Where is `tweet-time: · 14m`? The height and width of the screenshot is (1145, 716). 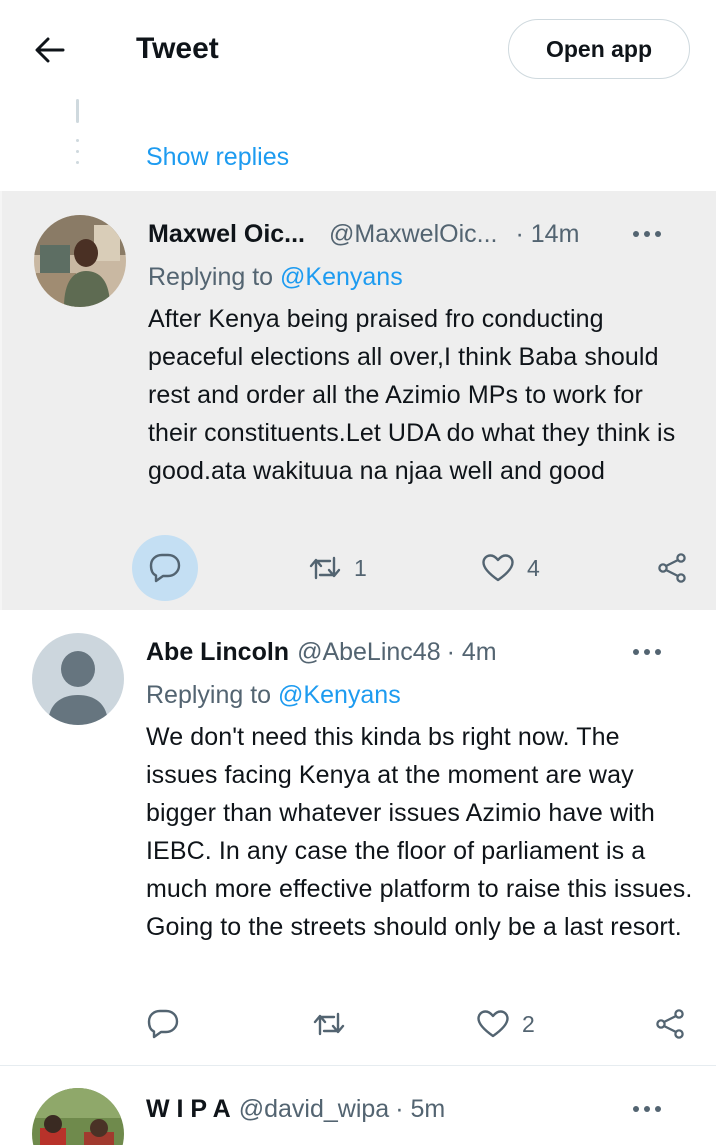 tweet-time: · 14m is located at coordinates (547, 234).